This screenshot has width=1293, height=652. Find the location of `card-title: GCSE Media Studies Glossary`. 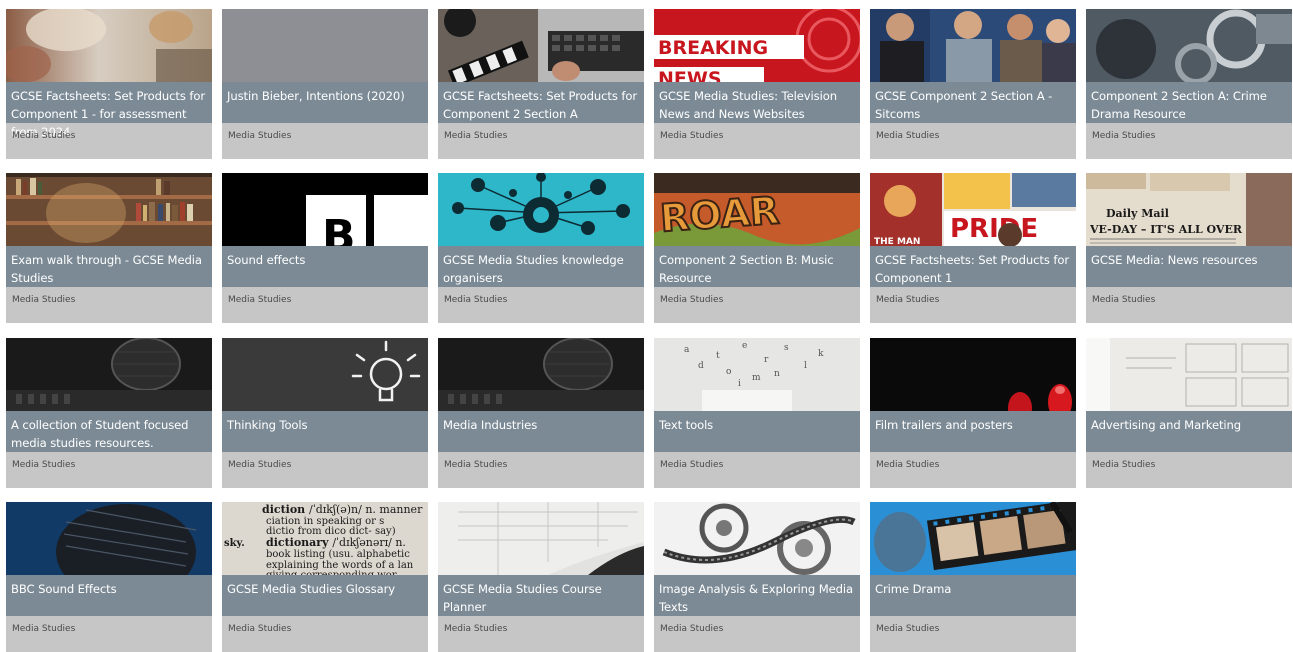

card-title: GCSE Media Studies Glossary is located at coordinates (327, 589).